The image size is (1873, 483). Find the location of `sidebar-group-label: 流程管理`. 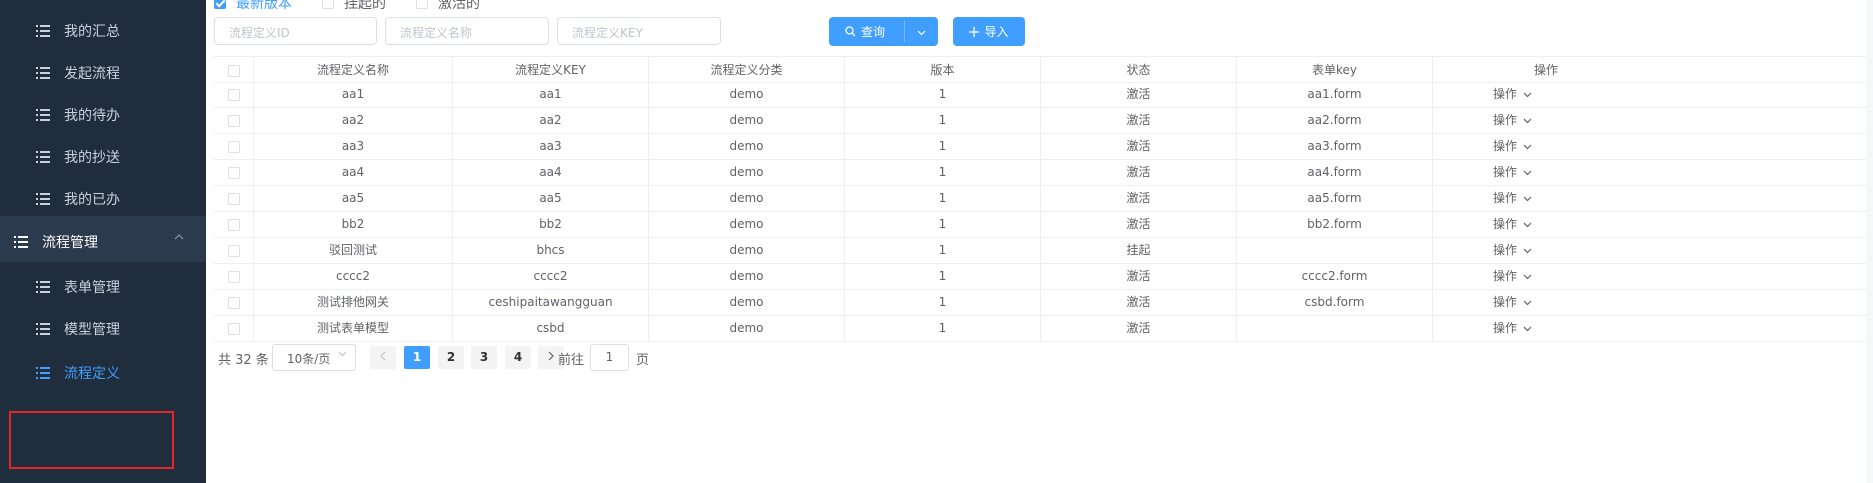

sidebar-group-label: 流程管理 is located at coordinates (70, 243).